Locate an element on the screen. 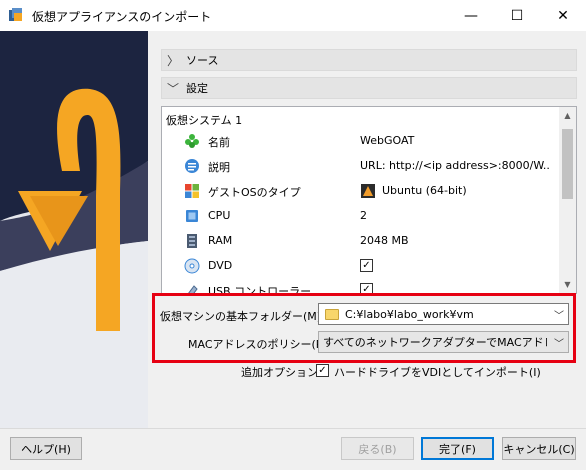 This screenshot has height=470, width=586. finish-button: 完了(F) is located at coordinates (457, 448).